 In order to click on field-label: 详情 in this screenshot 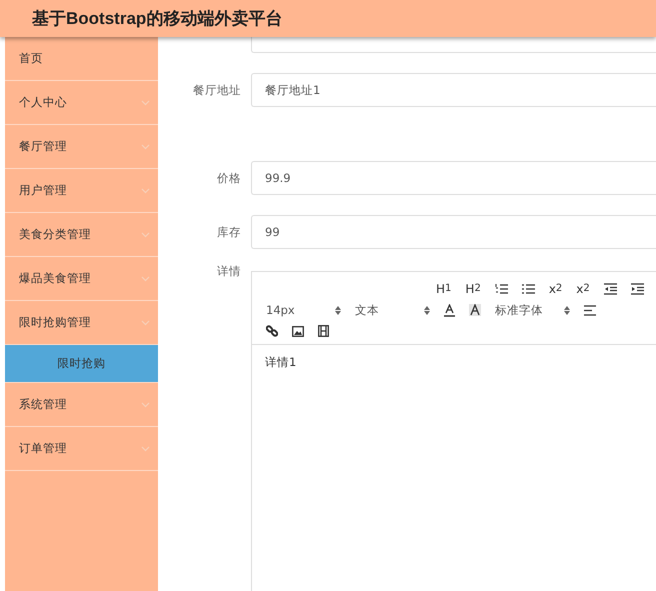, I will do `click(228, 271)`.